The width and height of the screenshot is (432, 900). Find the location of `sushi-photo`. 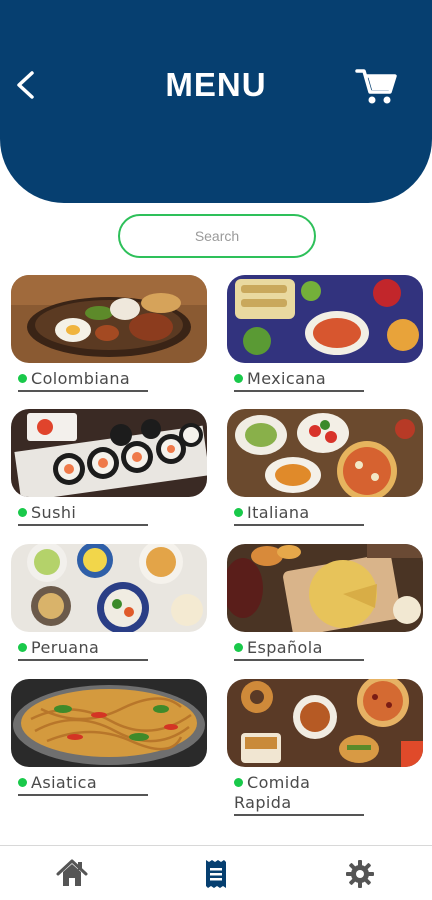

sushi-photo is located at coordinates (109, 453).